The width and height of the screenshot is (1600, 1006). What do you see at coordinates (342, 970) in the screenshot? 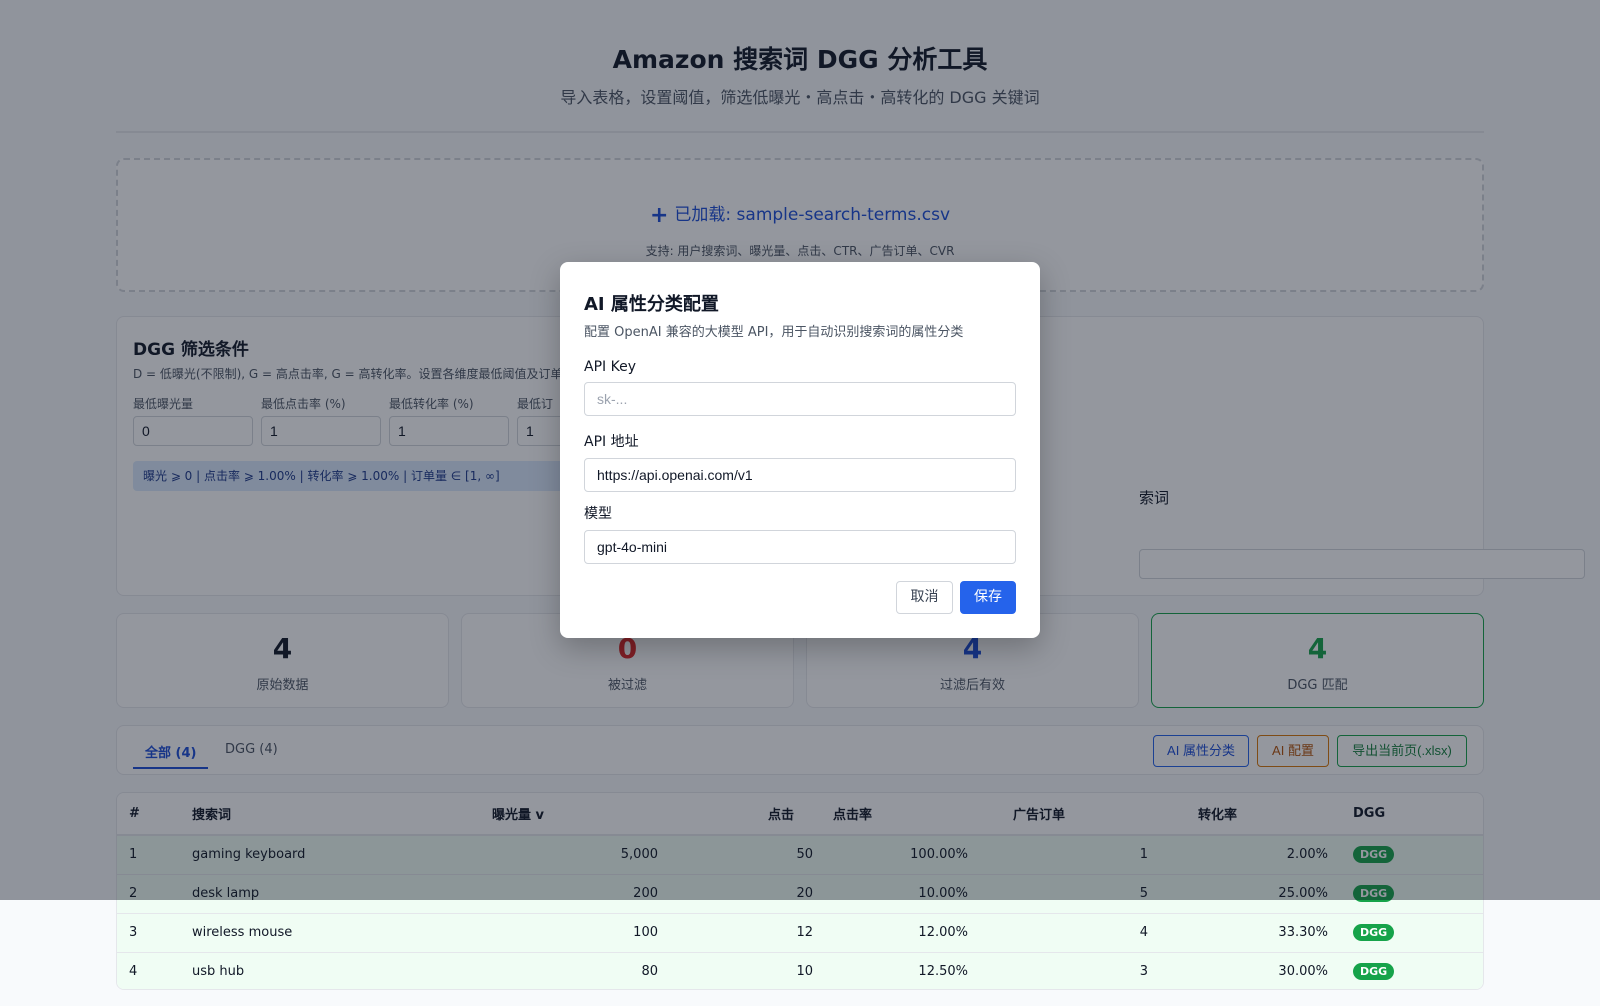
I see `row-term: usb hub` at bounding box center [342, 970].